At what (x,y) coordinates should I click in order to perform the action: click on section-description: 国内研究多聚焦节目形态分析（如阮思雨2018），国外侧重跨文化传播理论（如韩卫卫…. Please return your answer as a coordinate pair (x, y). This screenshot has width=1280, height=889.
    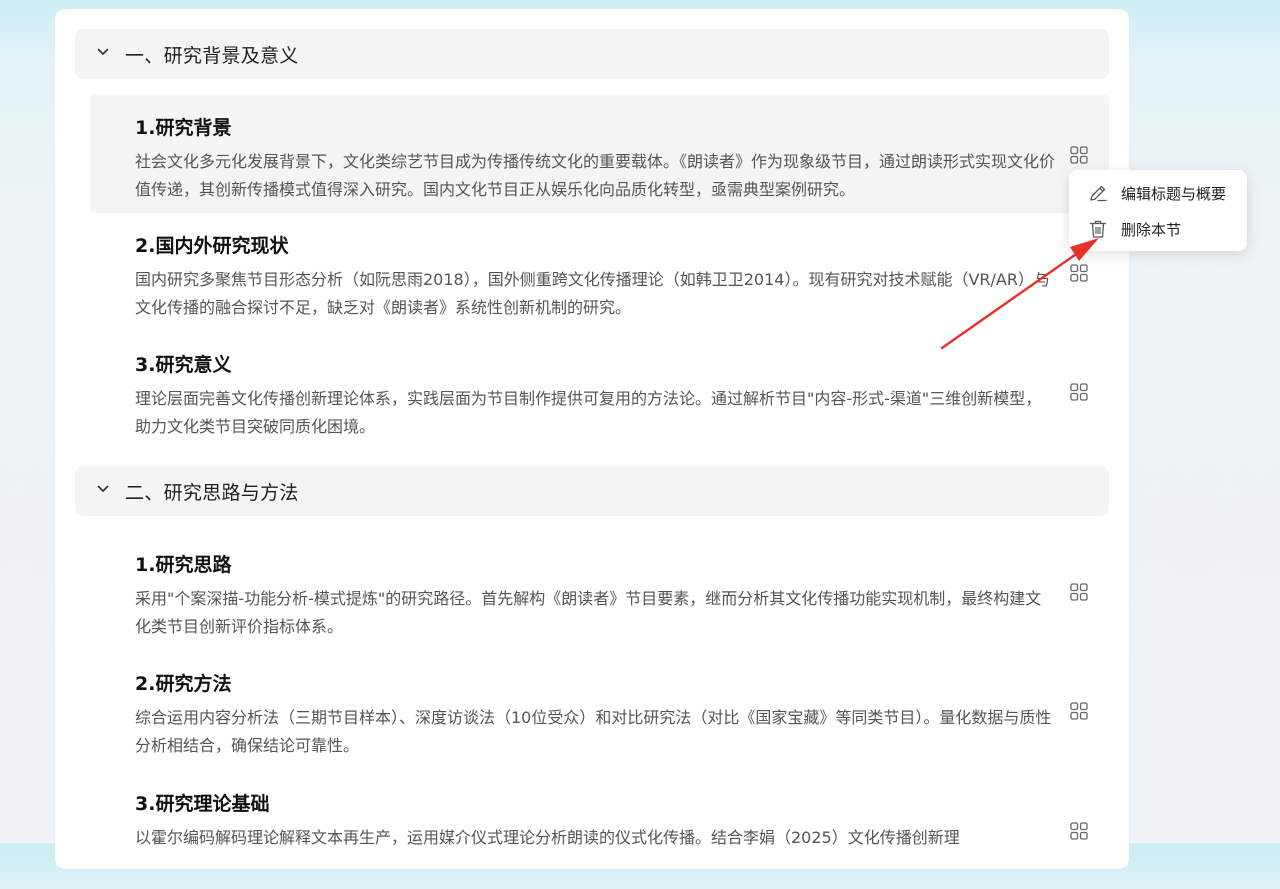
    Looking at the image, I should click on (592, 293).